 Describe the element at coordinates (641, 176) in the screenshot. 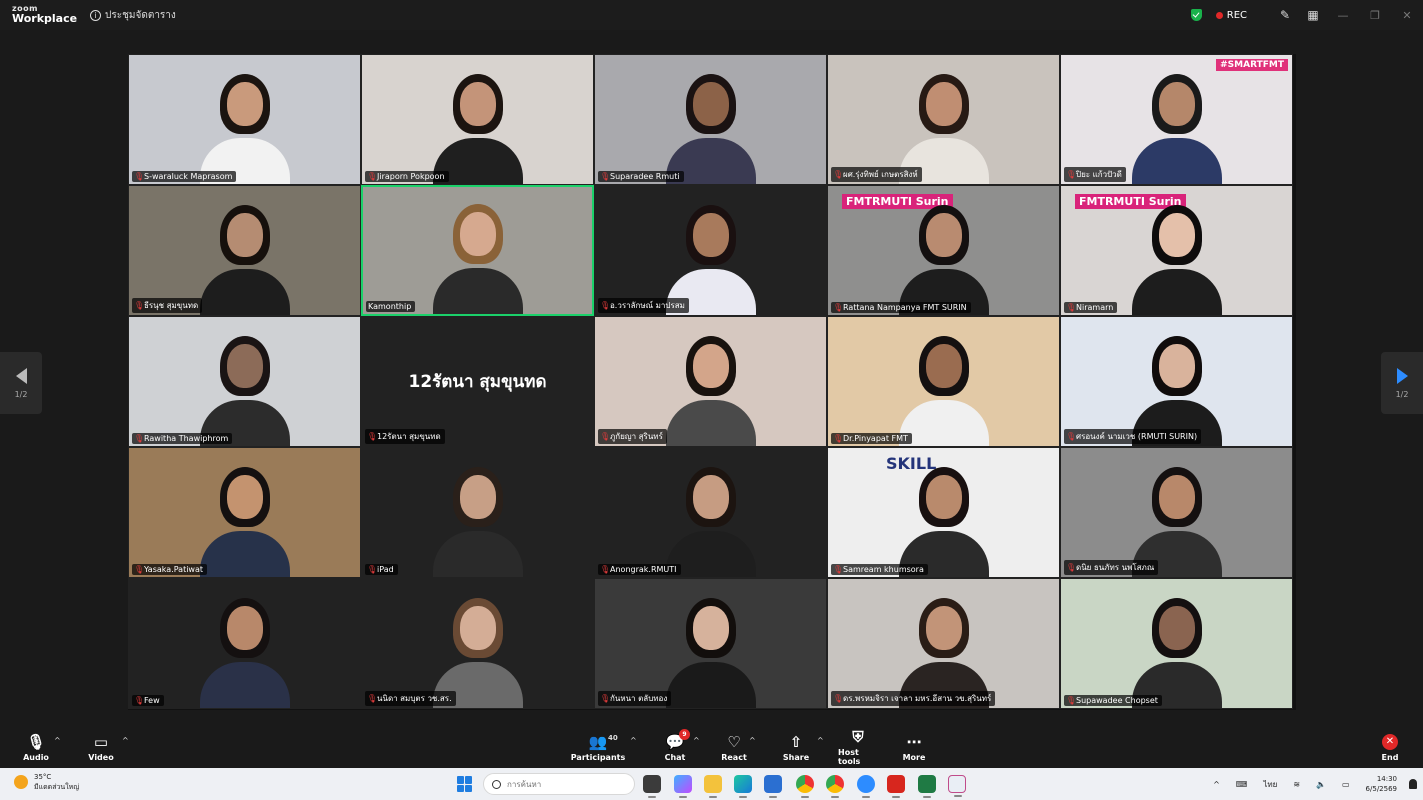

I see `participant-name-tag: 🎙 Suparadee Rmuti` at that location.